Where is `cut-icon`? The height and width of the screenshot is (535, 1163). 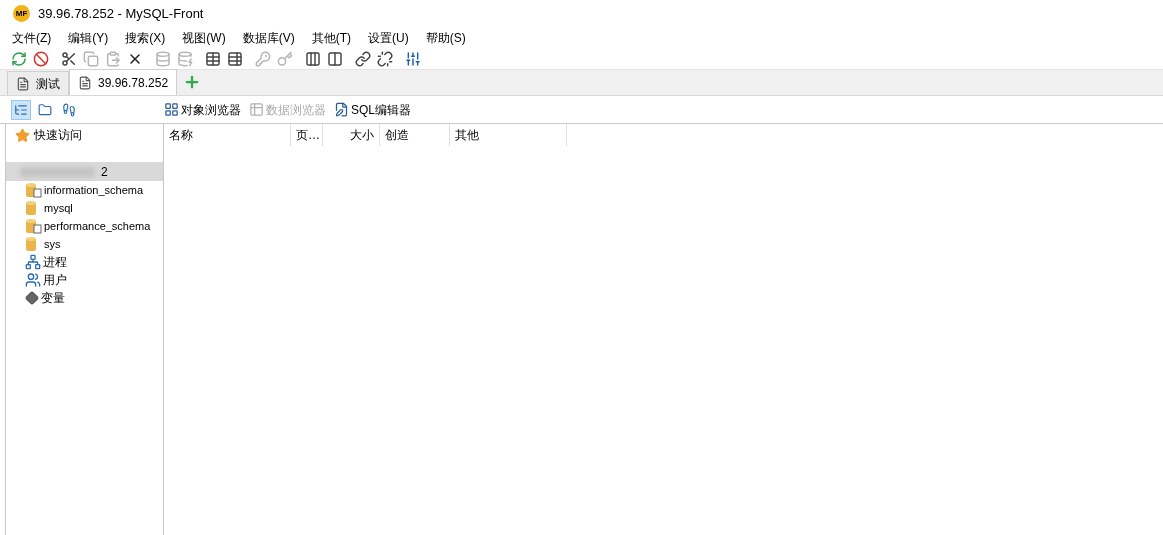 cut-icon is located at coordinates (69, 58).